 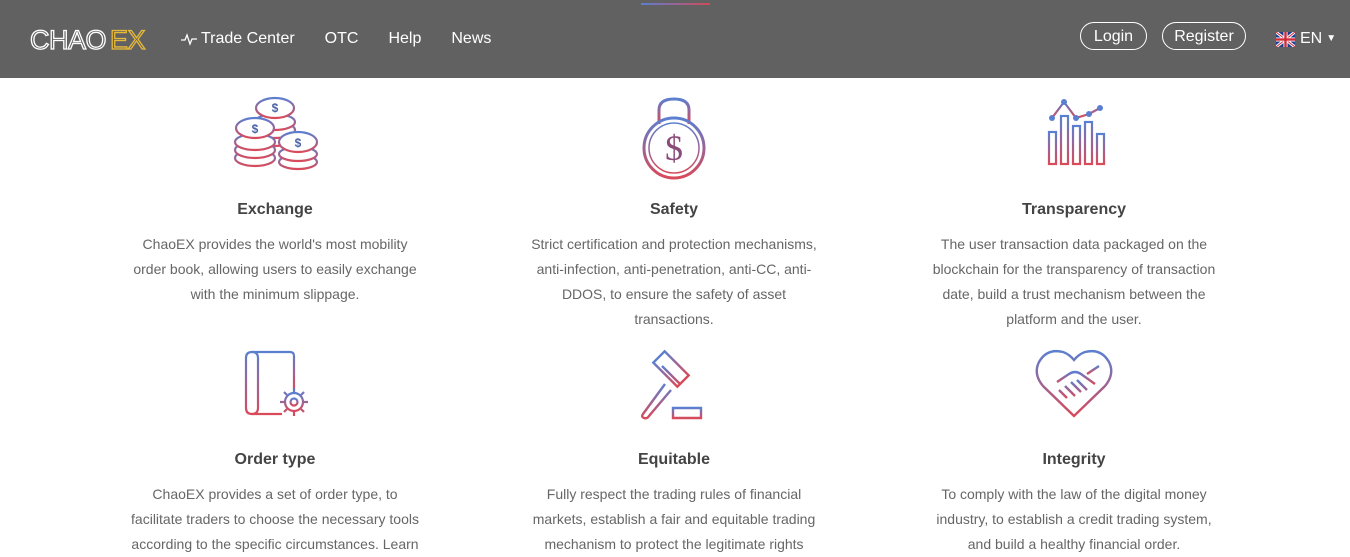 I want to click on logo-text-accent: EX, so click(x=128, y=40).